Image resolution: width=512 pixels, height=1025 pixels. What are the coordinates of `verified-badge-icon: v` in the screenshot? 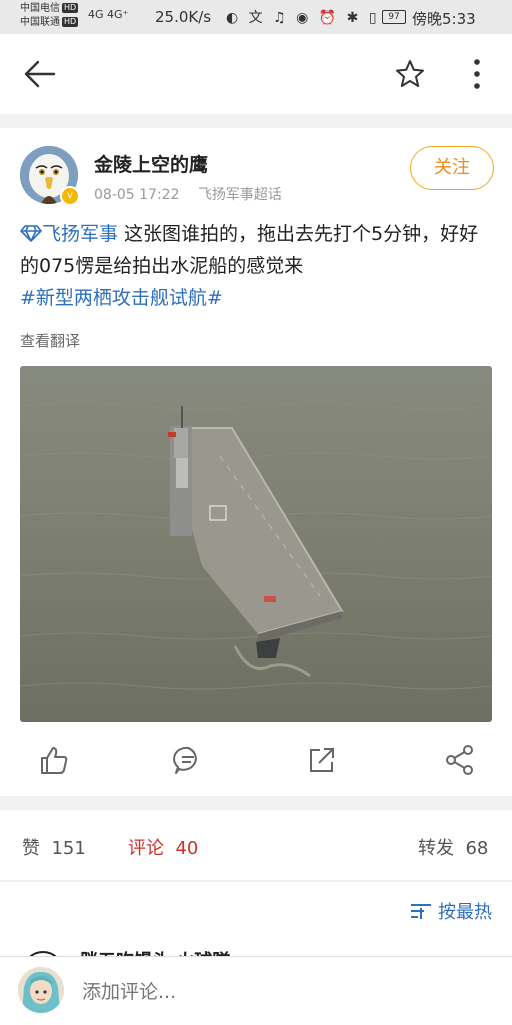 It's located at (70, 196).